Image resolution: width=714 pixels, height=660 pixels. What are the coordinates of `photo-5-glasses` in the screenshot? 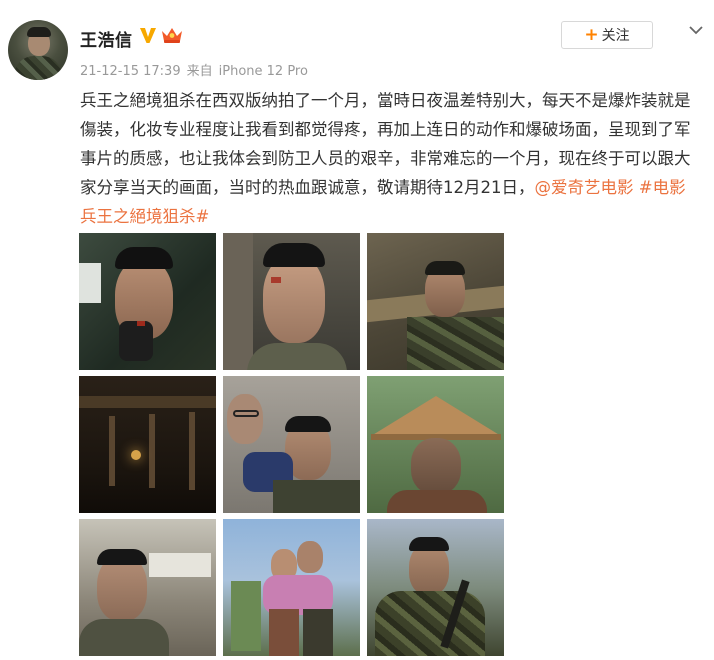 It's located at (246, 413).